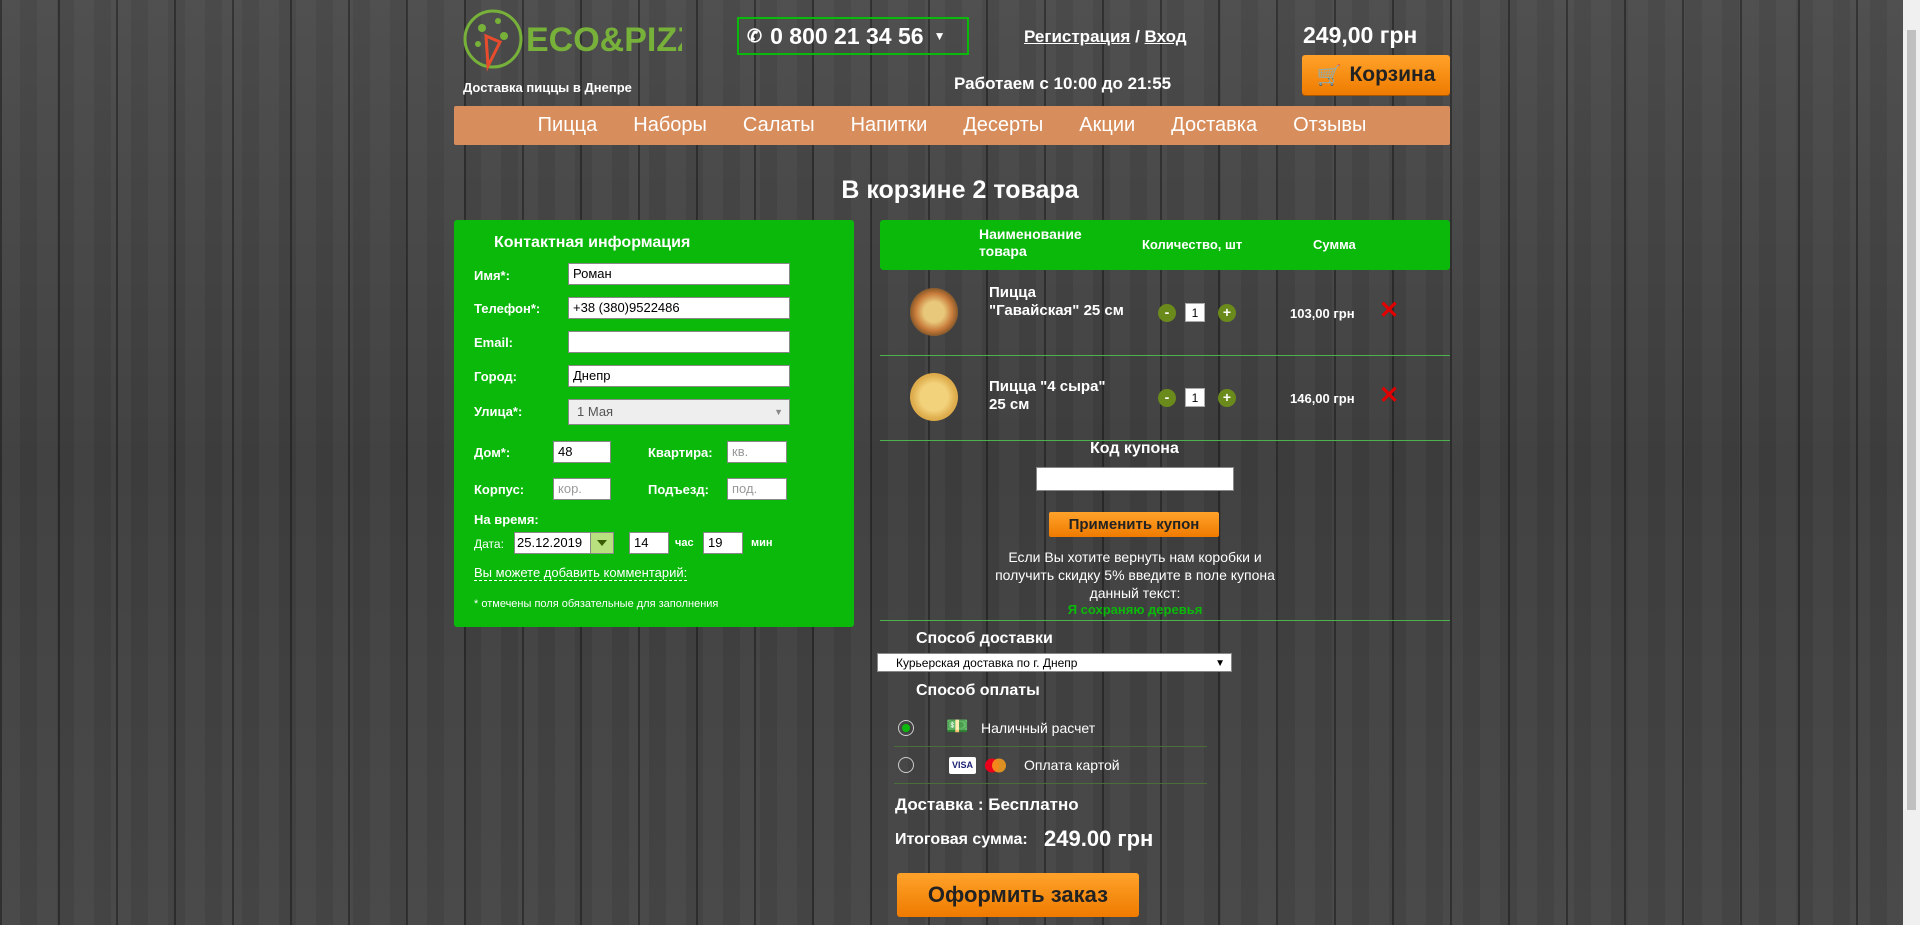 Image resolution: width=1920 pixels, height=925 pixels. Describe the element at coordinates (582, 452) in the screenshot. I see `house-field: 48` at that location.